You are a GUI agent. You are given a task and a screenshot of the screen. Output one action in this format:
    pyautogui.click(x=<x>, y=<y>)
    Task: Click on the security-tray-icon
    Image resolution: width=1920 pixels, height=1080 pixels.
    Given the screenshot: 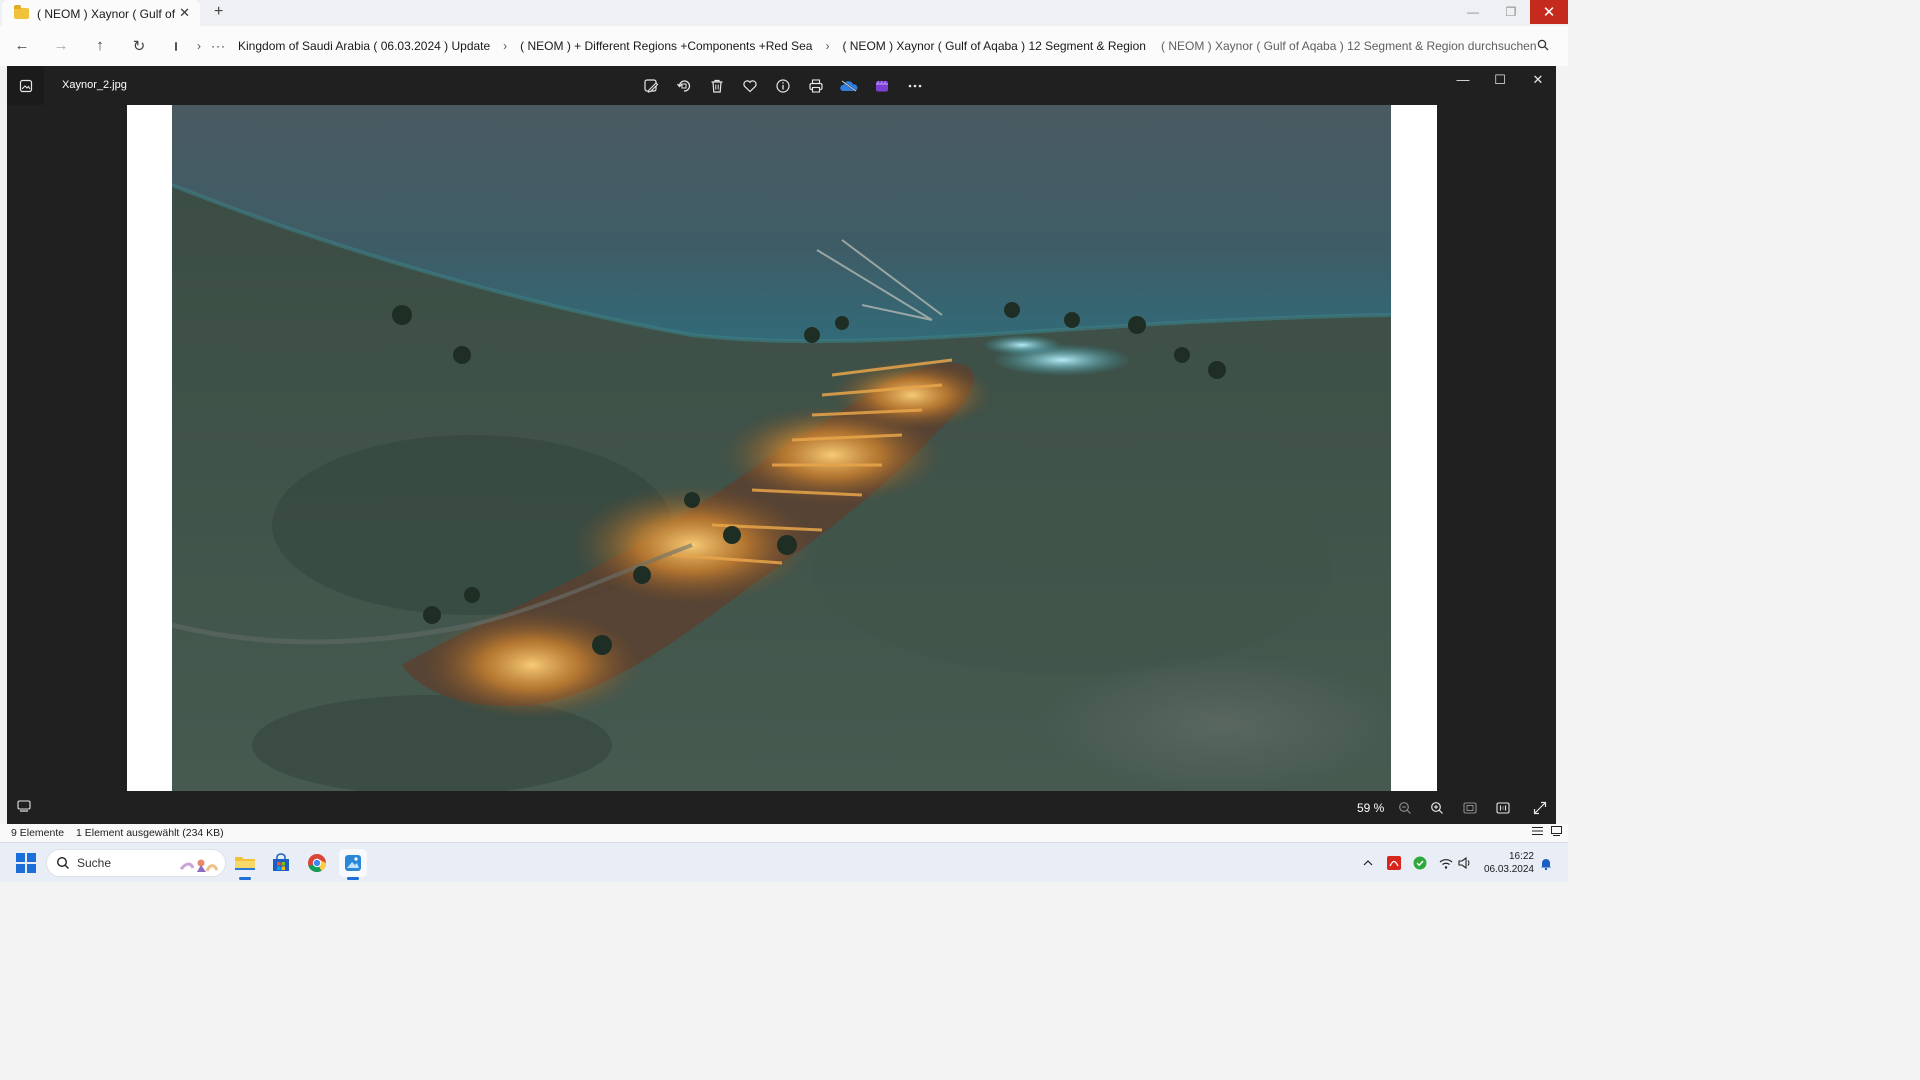 What is the action you would take?
    pyautogui.click(x=1420, y=863)
    